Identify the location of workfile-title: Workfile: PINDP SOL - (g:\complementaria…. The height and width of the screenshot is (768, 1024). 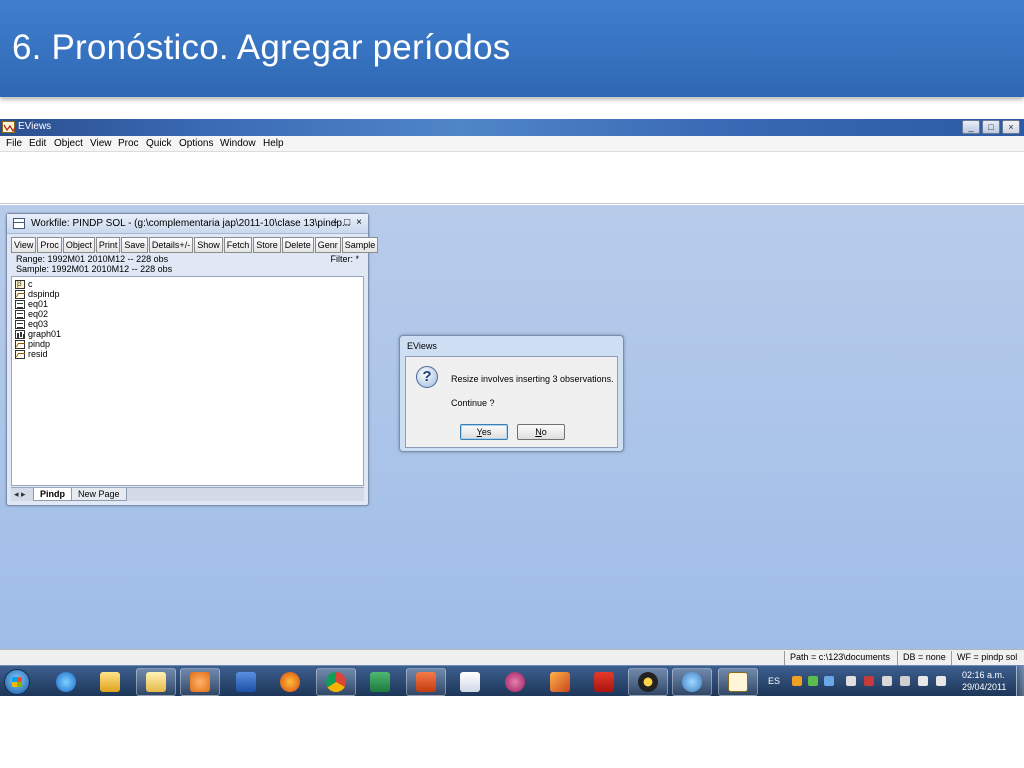
(191, 223).